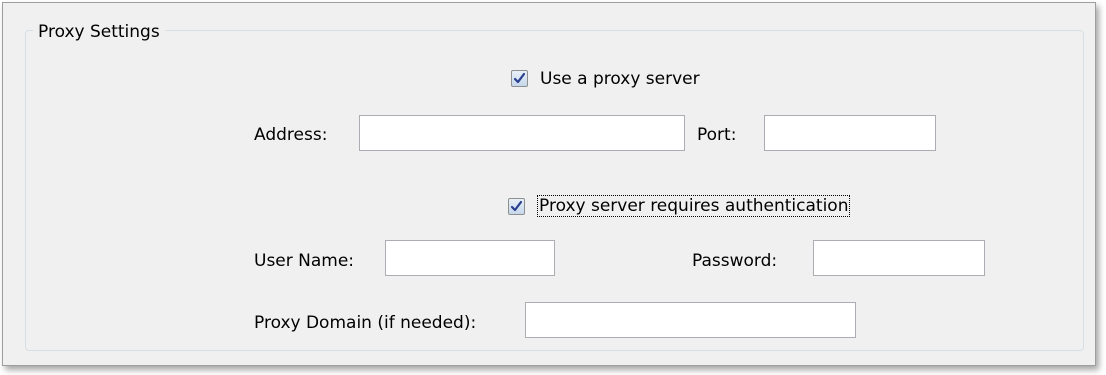 The image size is (1106, 375). I want to click on proxy-settings-title: Proxy Settings, so click(99, 32).